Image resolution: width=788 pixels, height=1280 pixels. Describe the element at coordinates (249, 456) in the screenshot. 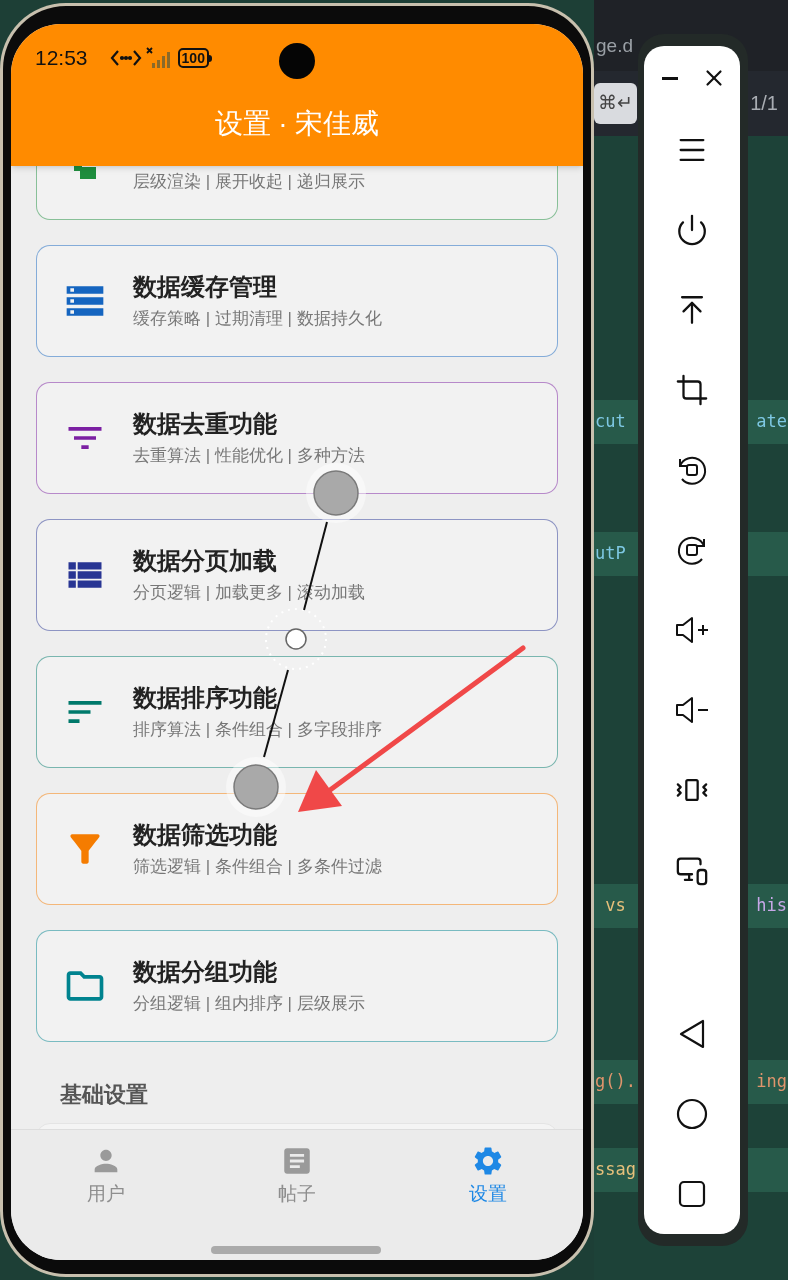

I see `card-subtitle: 去重算法 | 性能优化 | 多种方法` at that location.